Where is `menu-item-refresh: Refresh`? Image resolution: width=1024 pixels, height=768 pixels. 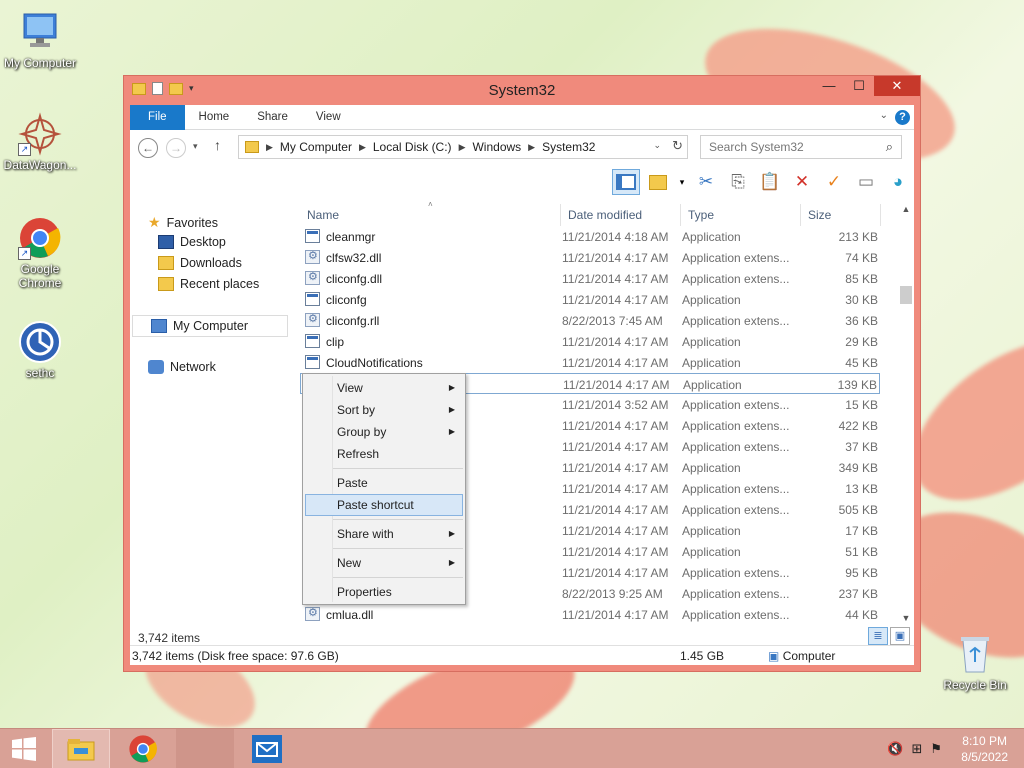 menu-item-refresh: Refresh is located at coordinates (384, 454).